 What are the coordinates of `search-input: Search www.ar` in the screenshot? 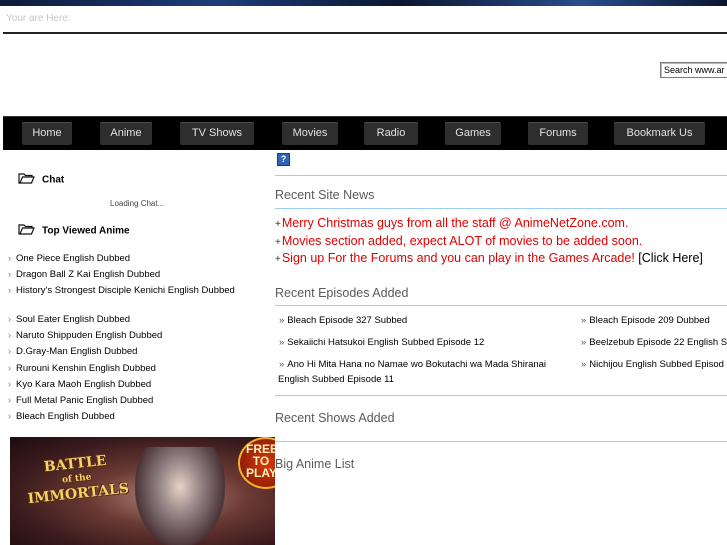 It's located at (693, 70).